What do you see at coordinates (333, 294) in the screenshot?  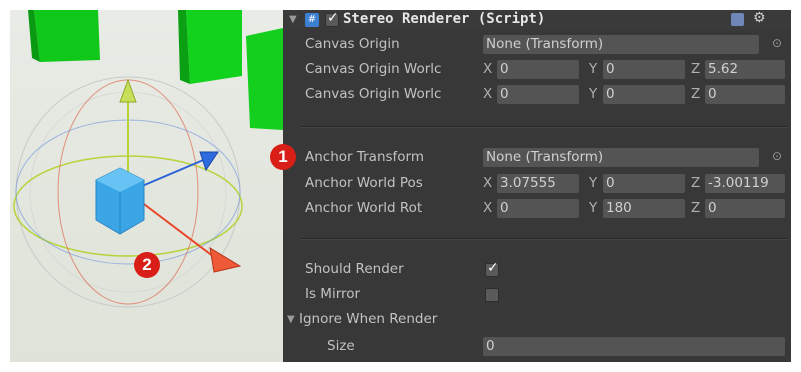 I see `is-mirror-label: Is Mirror` at bounding box center [333, 294].